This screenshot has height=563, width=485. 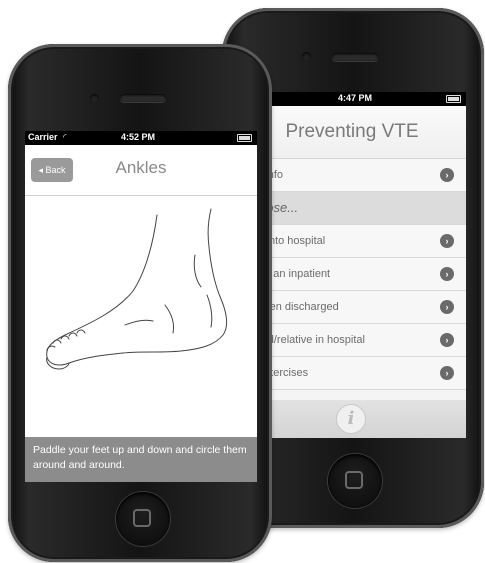 I want to click on list-item-background-info: ground info ›, so click(x=352, y=175).